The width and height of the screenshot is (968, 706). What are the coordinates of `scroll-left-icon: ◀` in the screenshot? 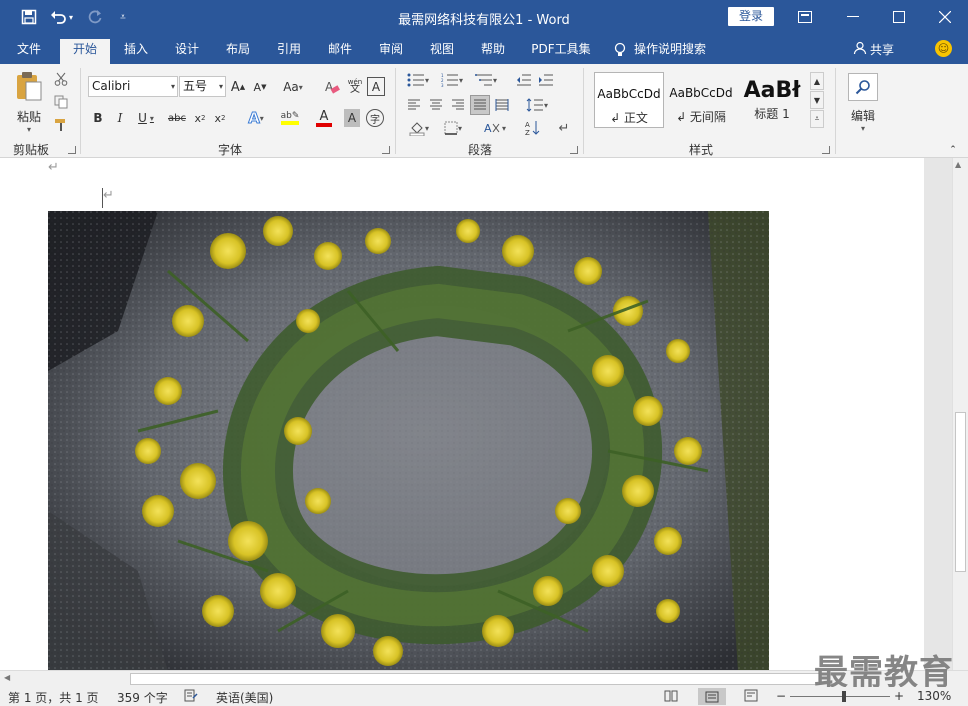 It's located at (7, 677).